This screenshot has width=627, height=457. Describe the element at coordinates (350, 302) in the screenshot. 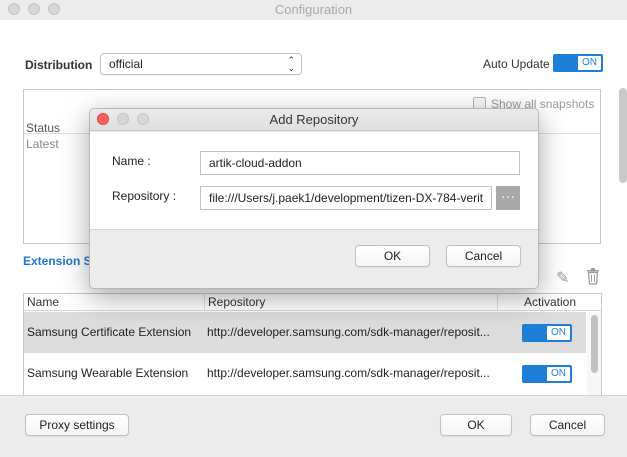

I see `repository-column-header: Repository` at that location.